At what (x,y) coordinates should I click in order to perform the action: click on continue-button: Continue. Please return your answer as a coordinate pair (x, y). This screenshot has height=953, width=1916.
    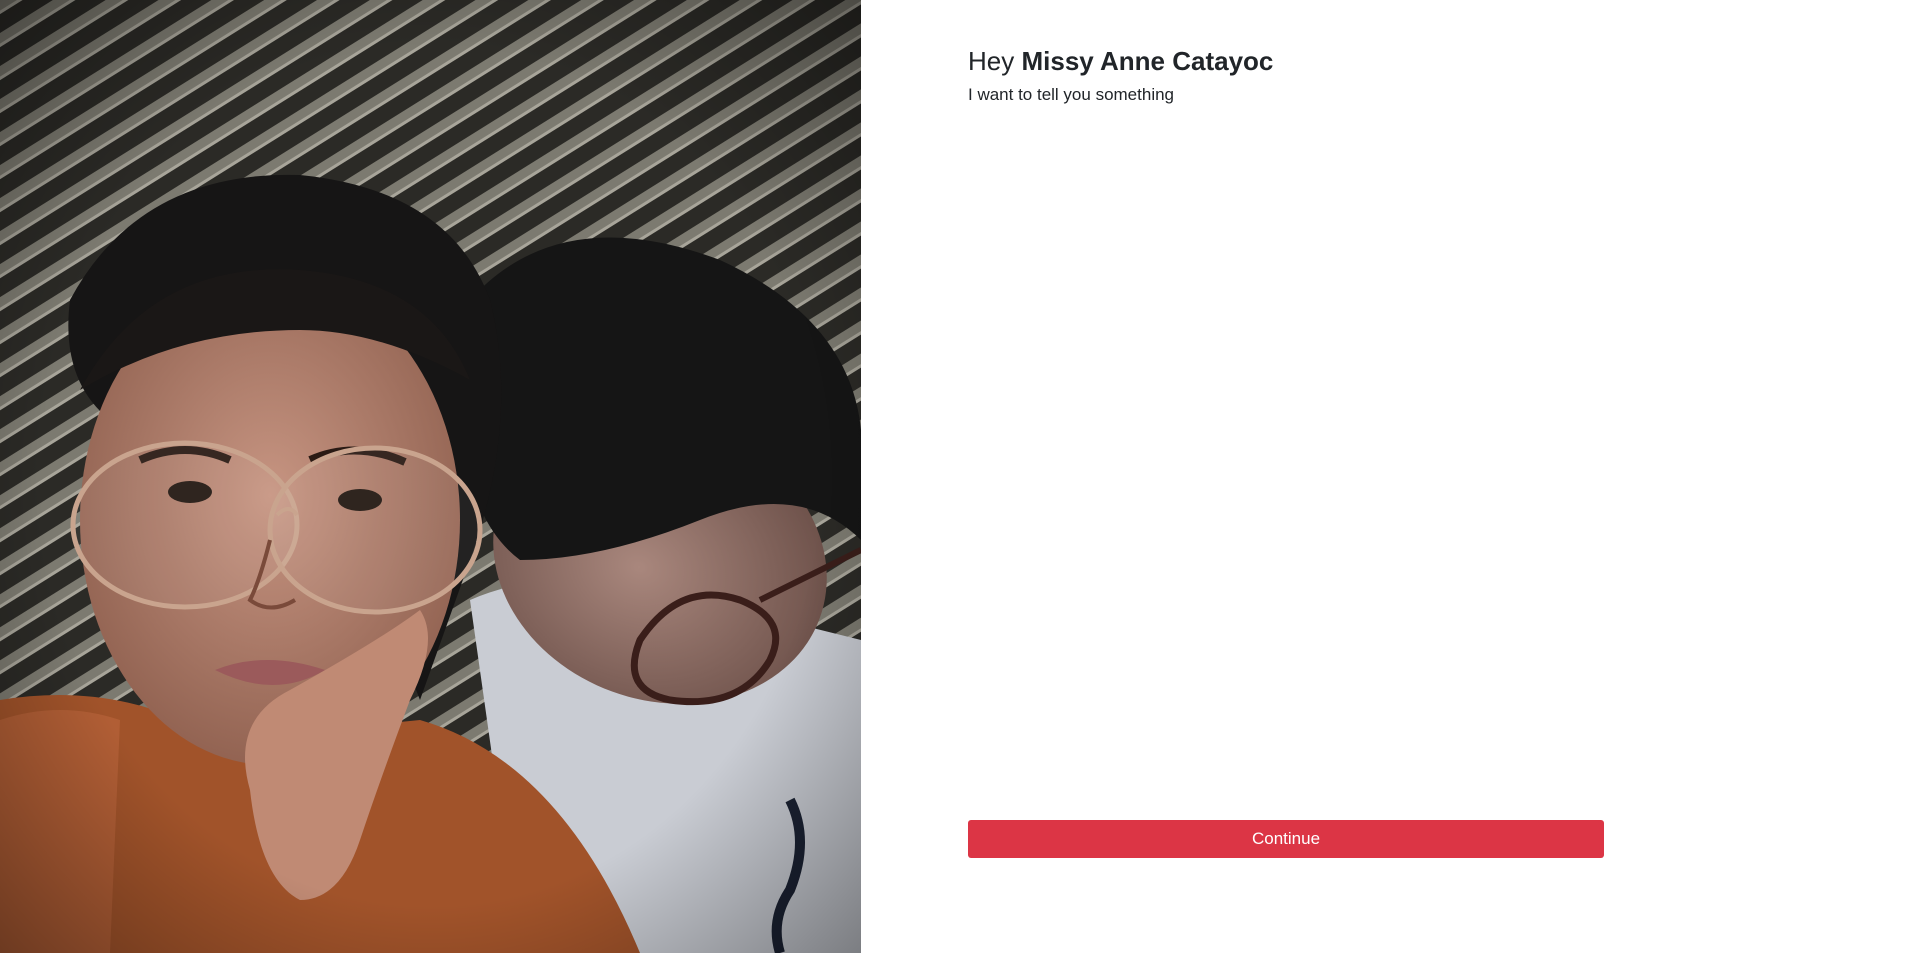
    Looking at the image, I should click on (1286, 839).